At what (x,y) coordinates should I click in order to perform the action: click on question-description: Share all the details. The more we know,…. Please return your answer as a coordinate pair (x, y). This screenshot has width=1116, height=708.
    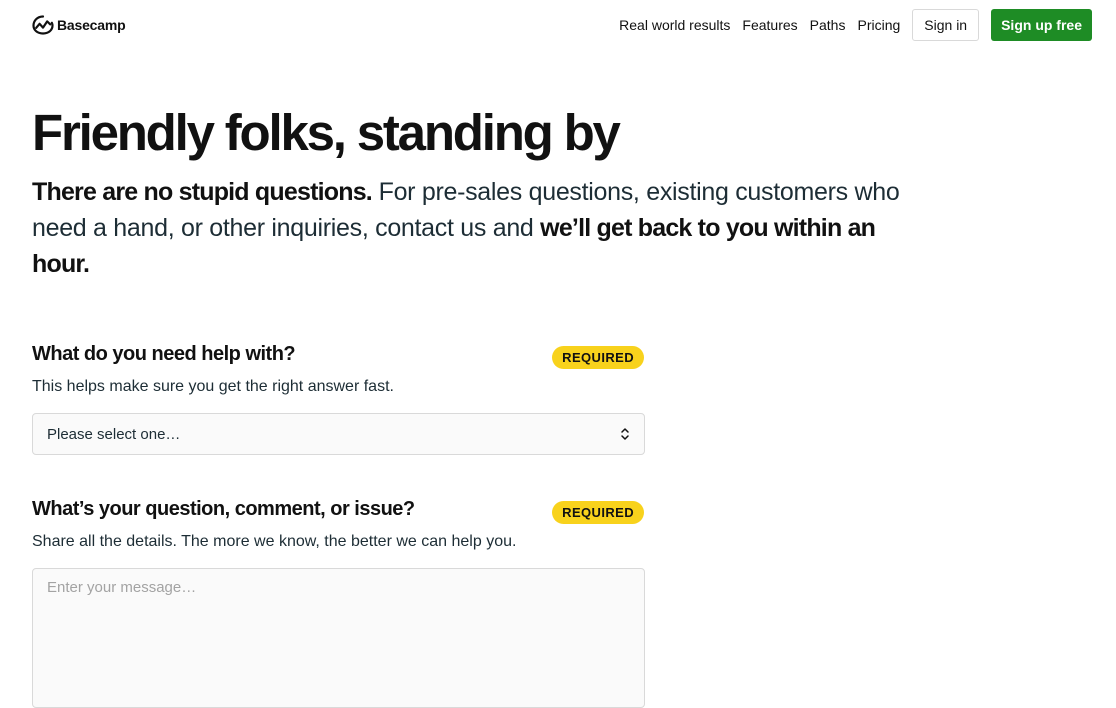
    Looking at the image, I should click on (274, 541).